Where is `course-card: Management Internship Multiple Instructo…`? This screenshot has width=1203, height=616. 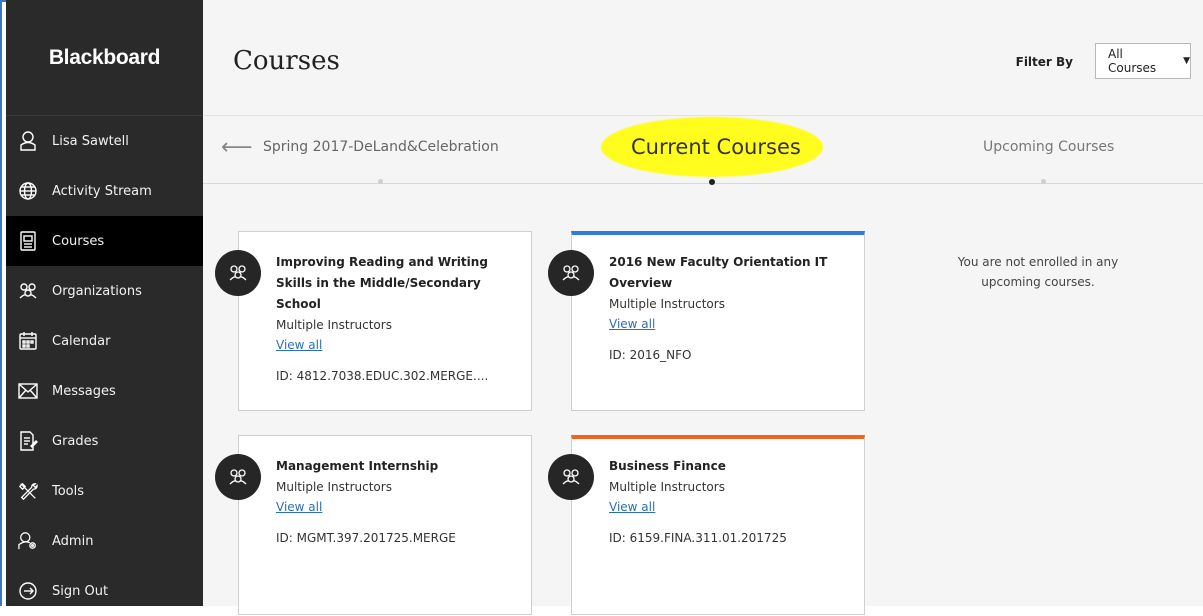 course-card: Management Internship Multiple Instructo… is located at coordinates (385, 525).